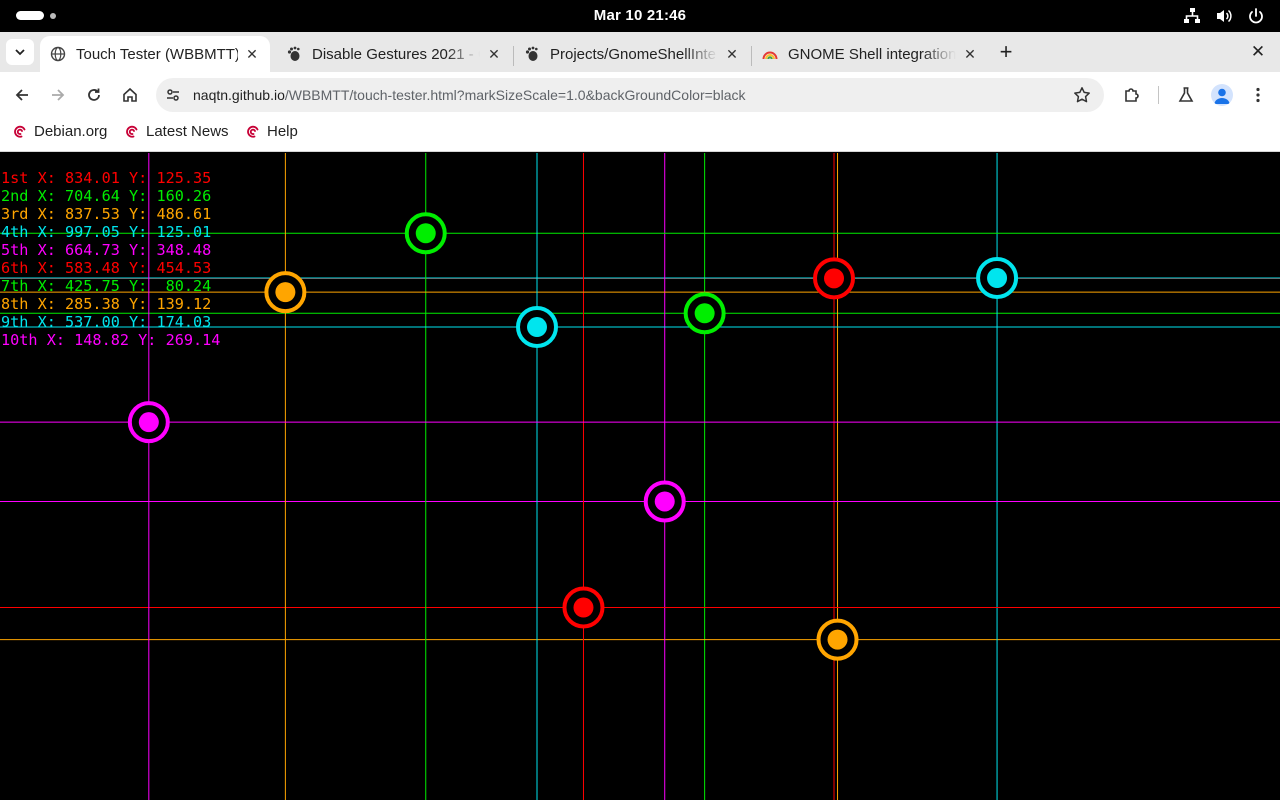  Describe the element at coordinates (1256, 16) in the screenshot. I see `power-icon` at that location.